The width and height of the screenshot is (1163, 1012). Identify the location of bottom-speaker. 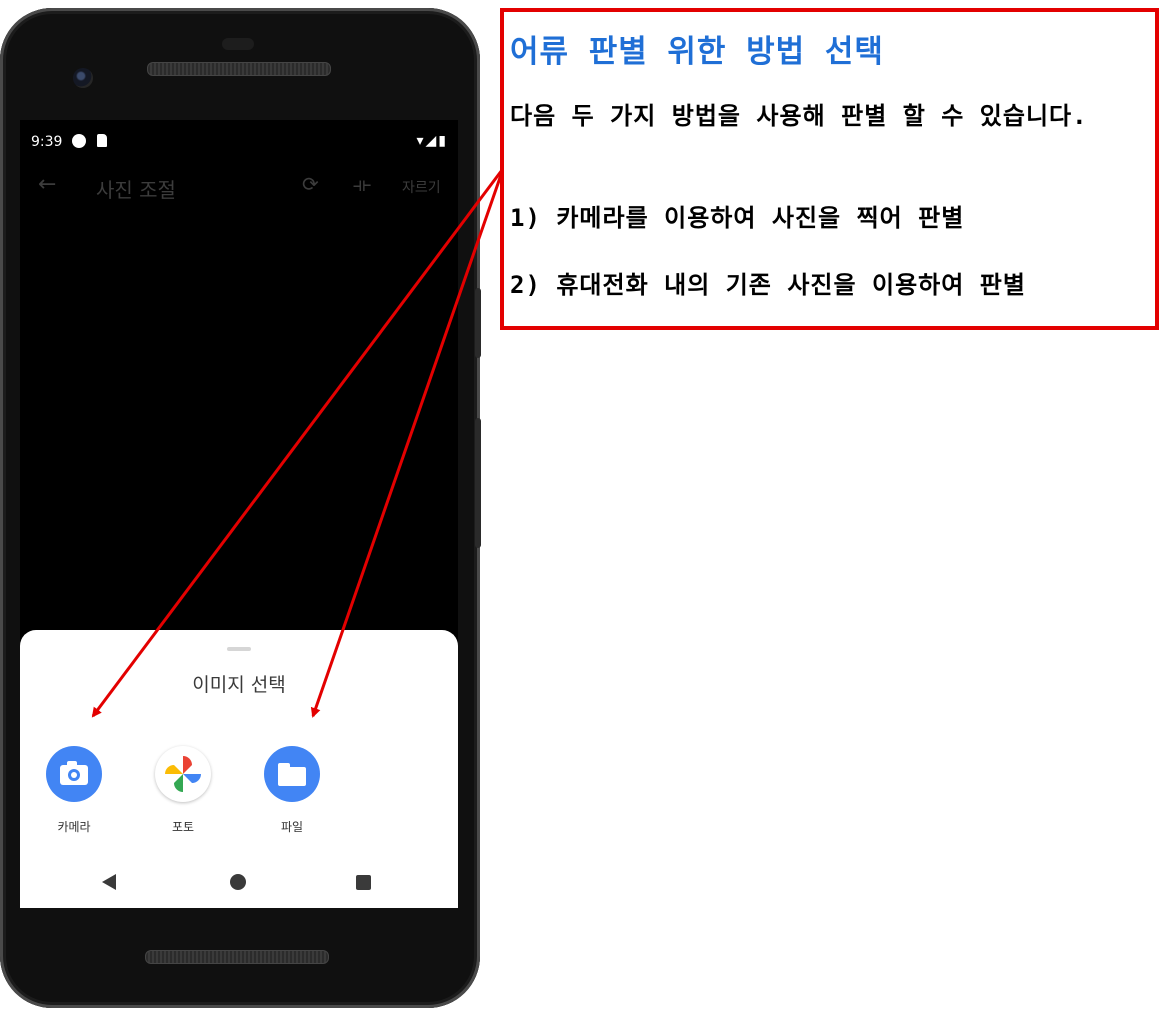
(237, 957).